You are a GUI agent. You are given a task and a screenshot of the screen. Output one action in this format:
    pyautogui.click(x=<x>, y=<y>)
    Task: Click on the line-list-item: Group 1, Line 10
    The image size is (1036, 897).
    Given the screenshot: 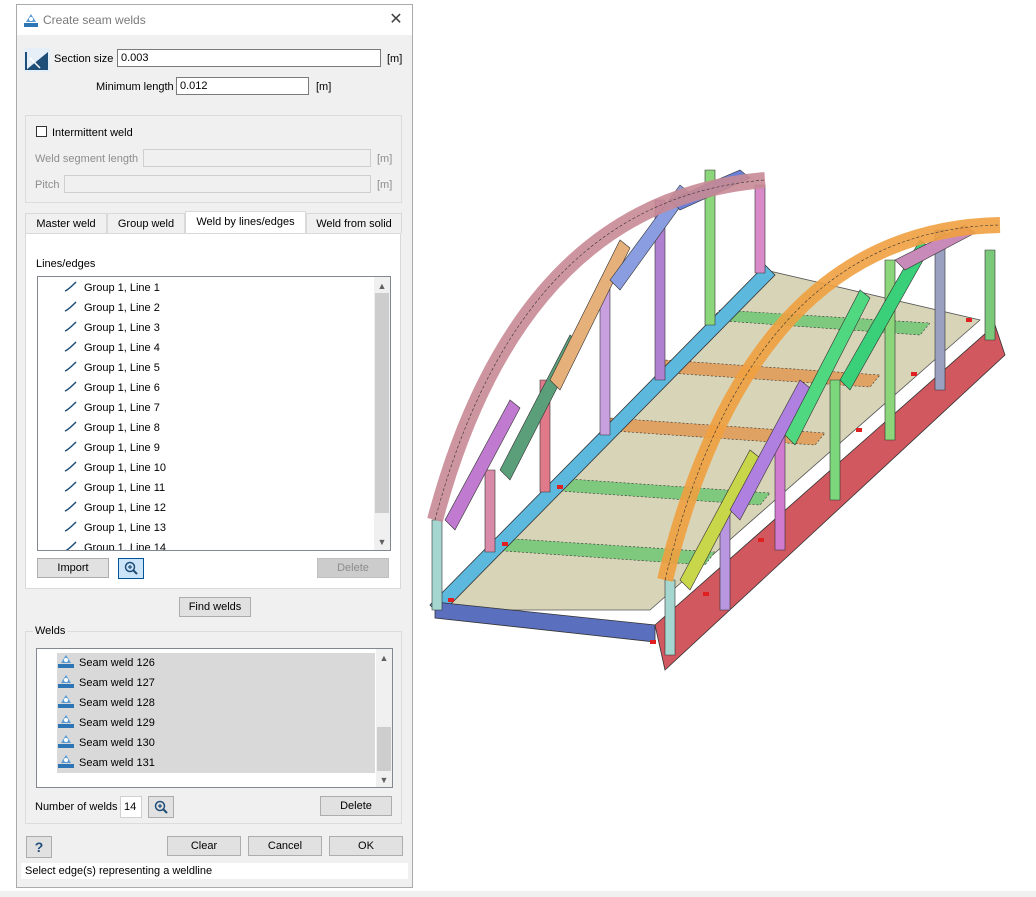 What is the action you would take?
    pyautogui.click(x=115, y=468)
    